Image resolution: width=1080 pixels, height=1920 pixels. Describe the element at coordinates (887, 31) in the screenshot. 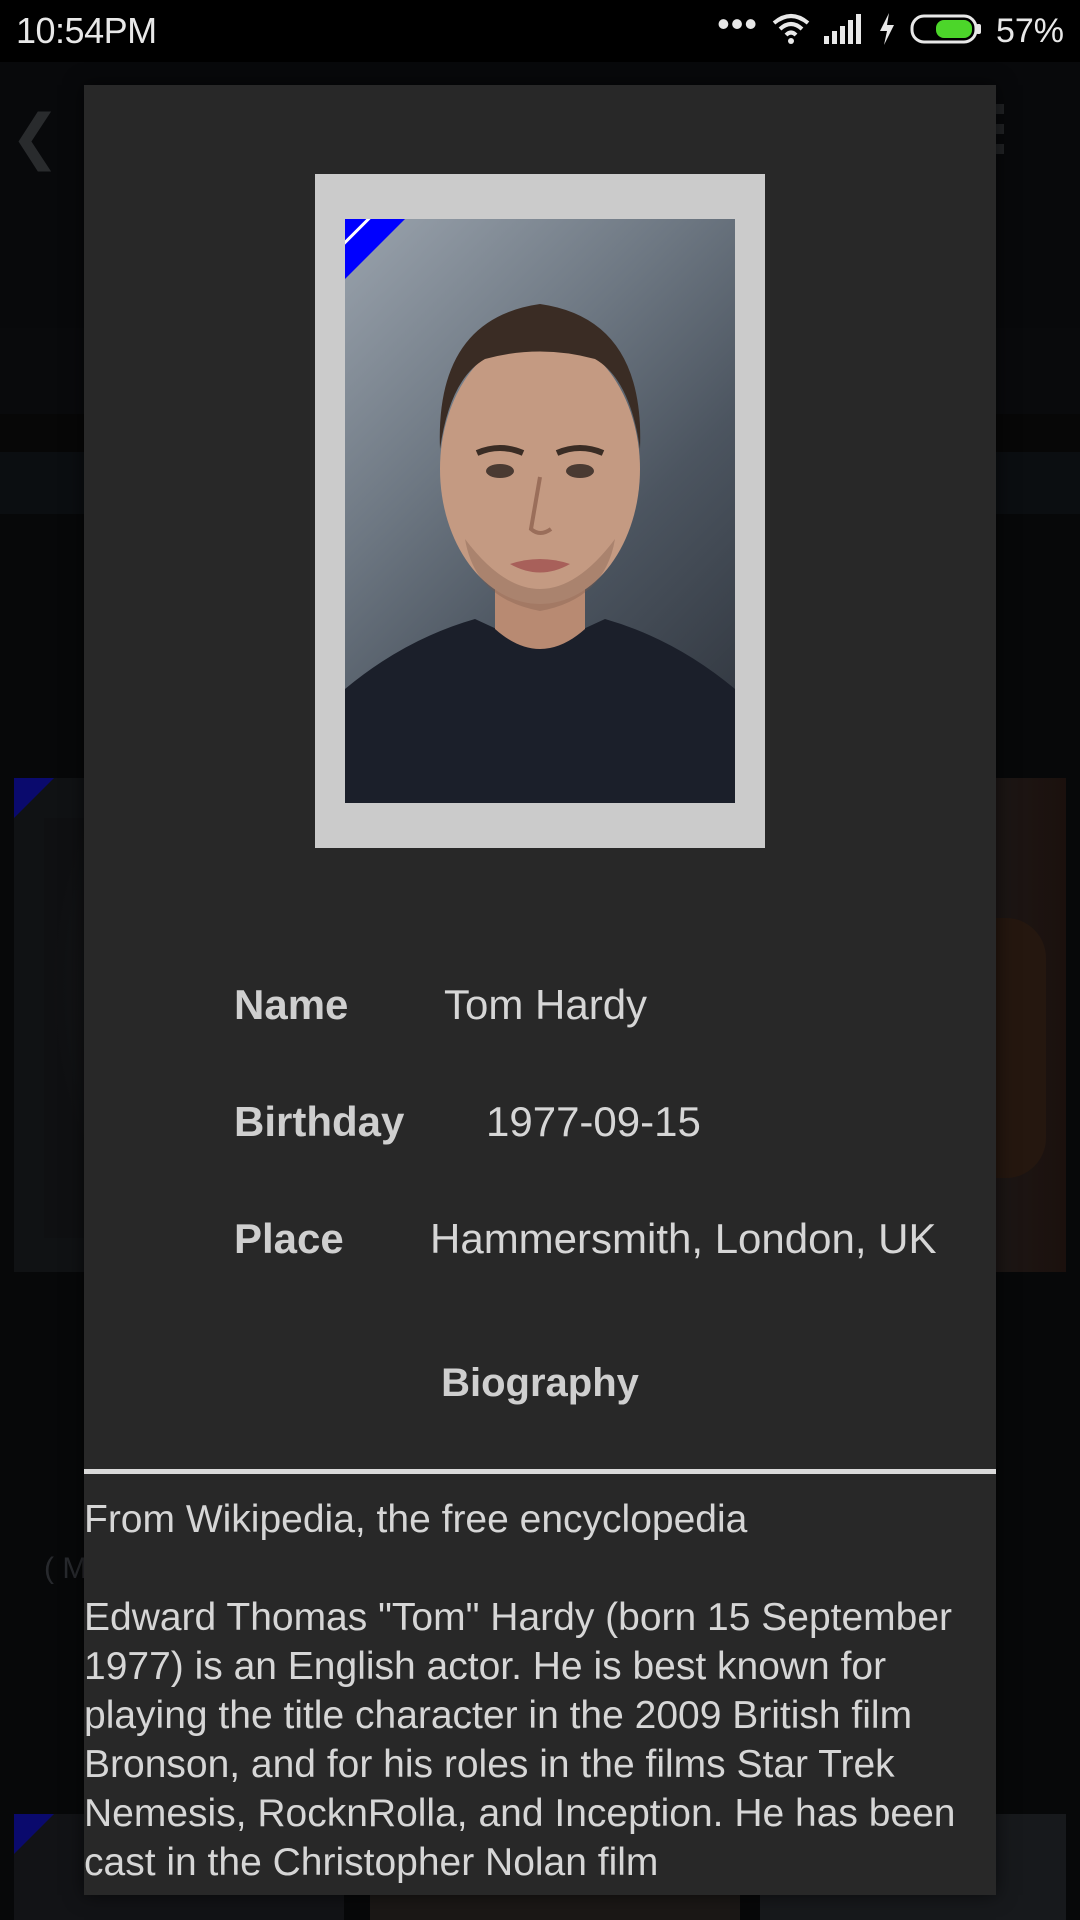

I see `charging-icon` at that location.